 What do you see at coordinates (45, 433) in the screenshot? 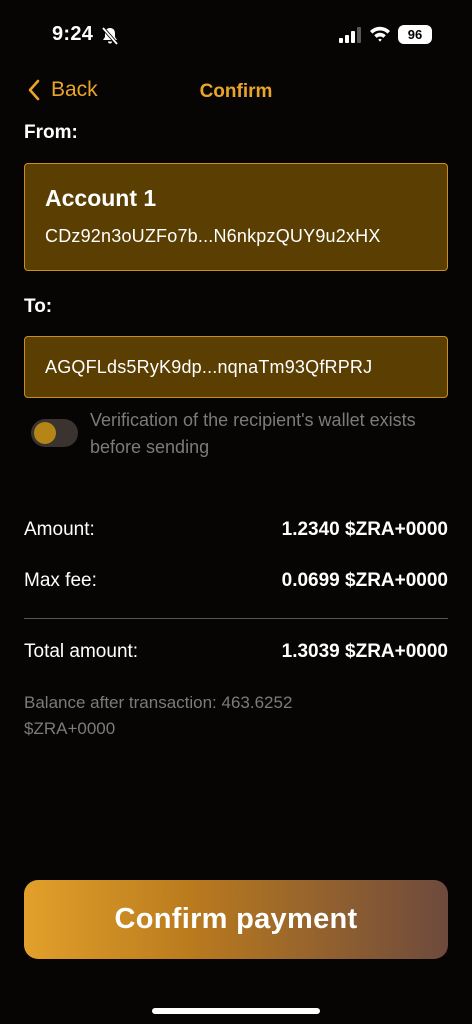
I see `toggle-knob` at bounding box center [45, 433].